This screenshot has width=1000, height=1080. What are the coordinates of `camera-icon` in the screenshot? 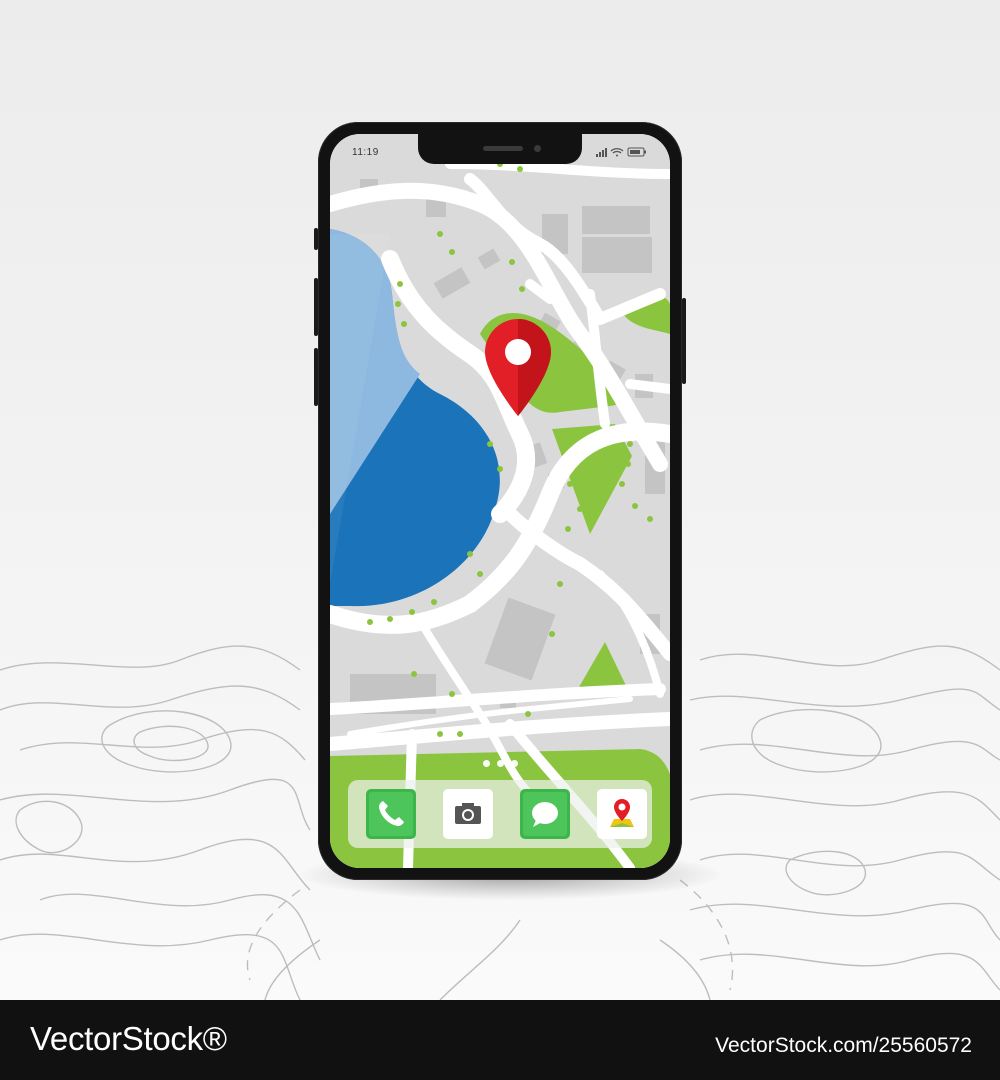 It's located at (468, 814).